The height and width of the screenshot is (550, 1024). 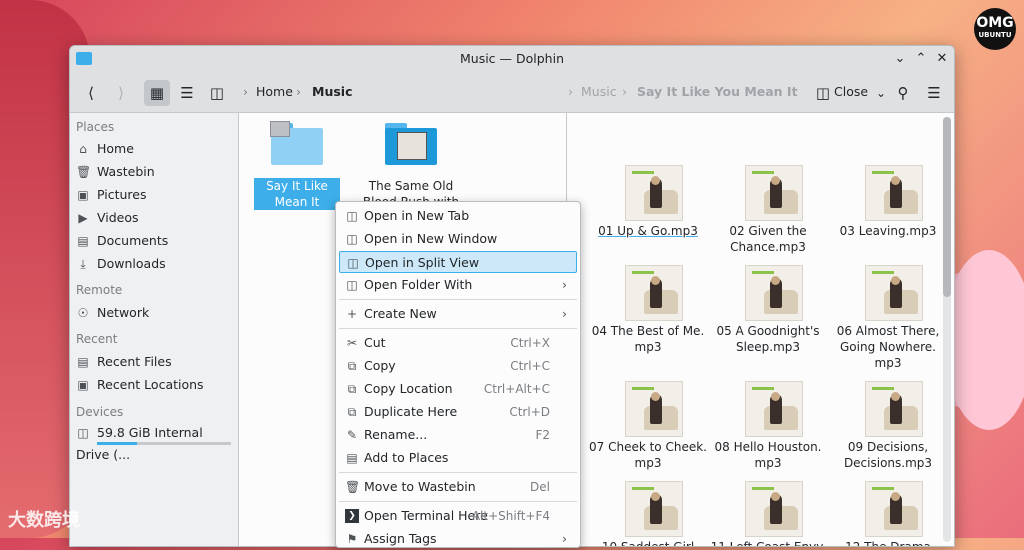 What do you see at coordinates (406, 457) in the screenshot?
I see `menu-label: Add to Places` at bounding box center [406, 457].